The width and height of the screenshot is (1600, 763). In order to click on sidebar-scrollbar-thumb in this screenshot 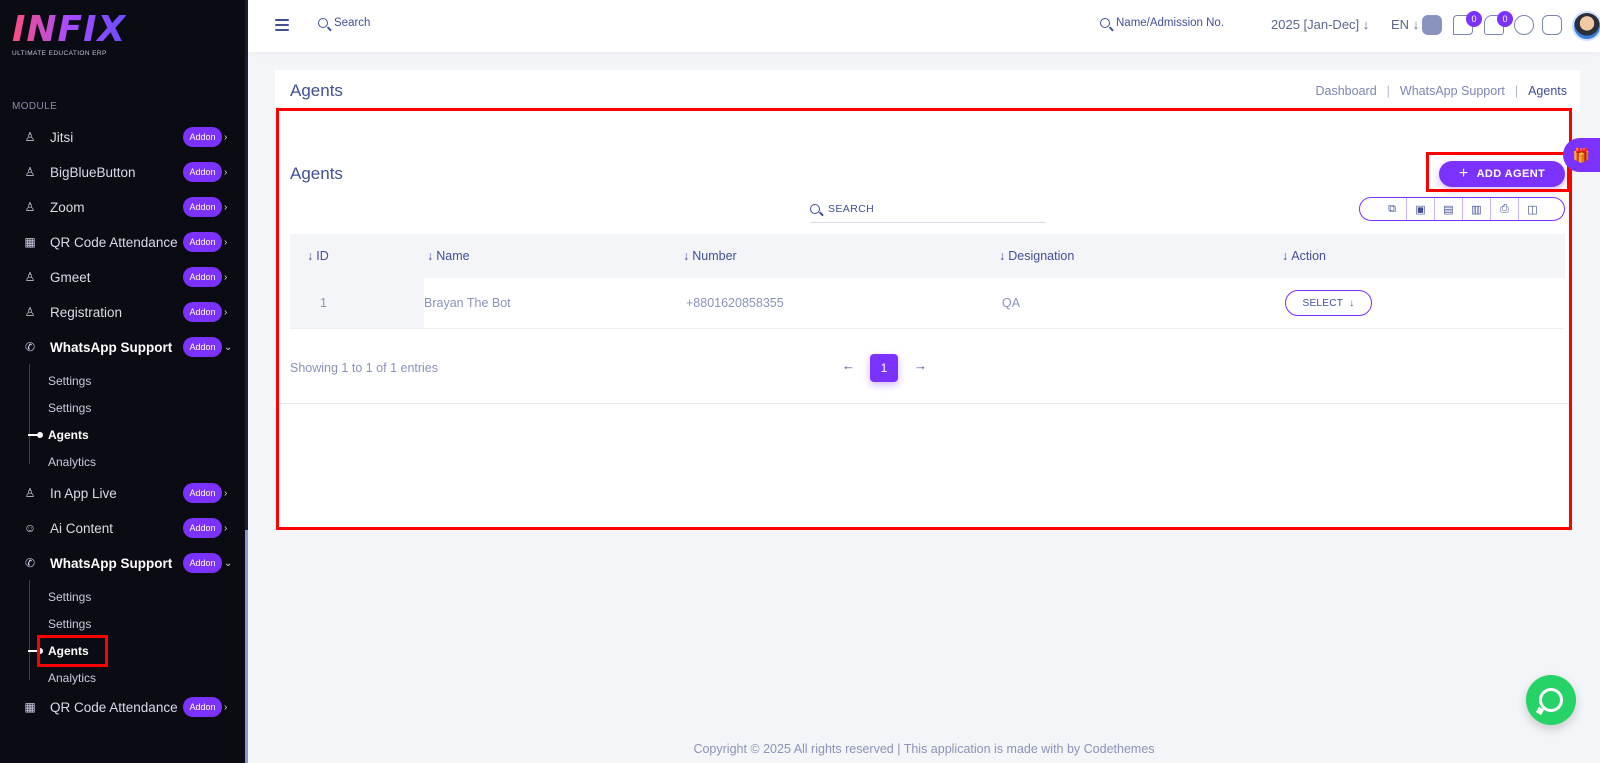, I will do `click(246, 646)`.